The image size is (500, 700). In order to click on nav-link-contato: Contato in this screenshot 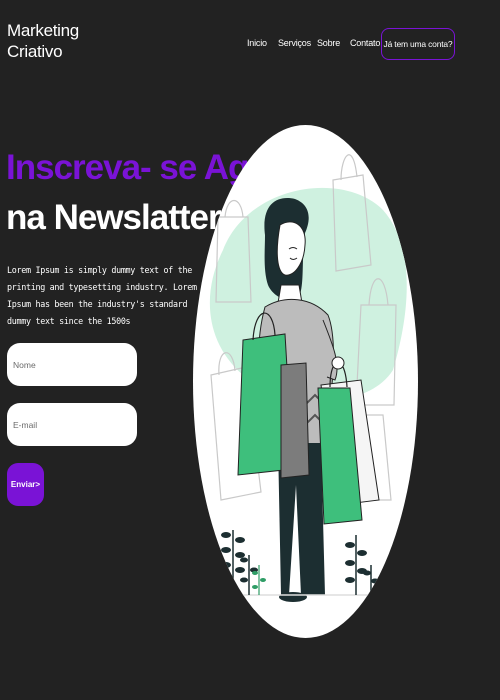, I will do `click(365, 43)`.